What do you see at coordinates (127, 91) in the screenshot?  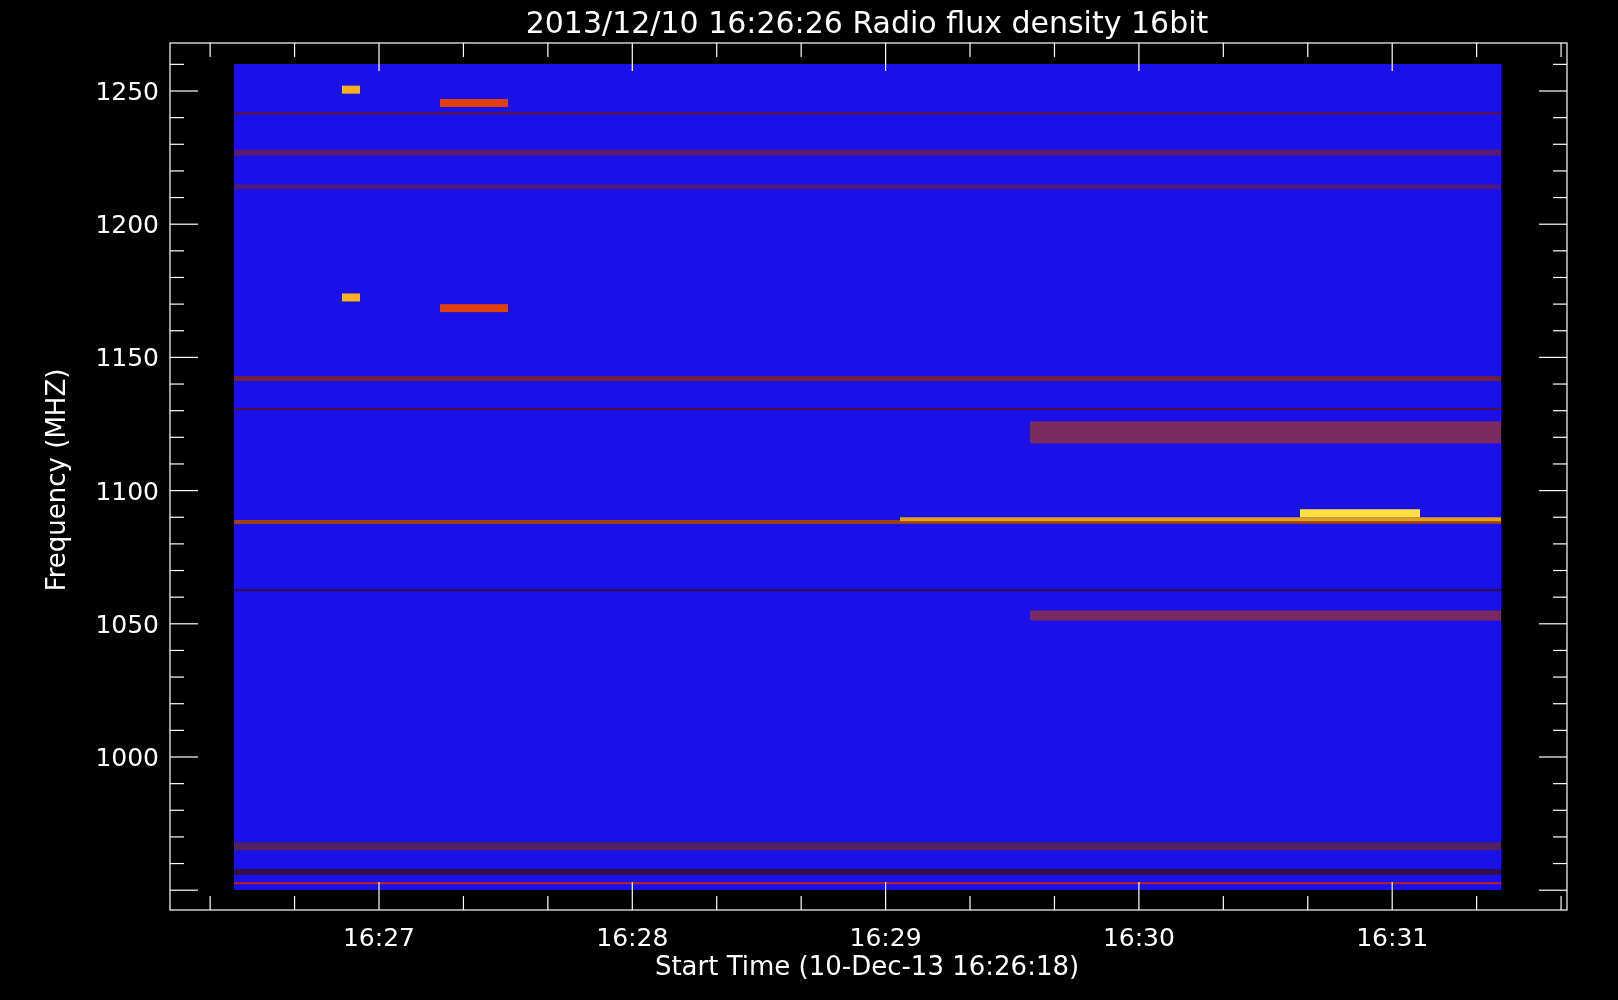 I see `tick-label: 1250` at bounding box center [127, 91].